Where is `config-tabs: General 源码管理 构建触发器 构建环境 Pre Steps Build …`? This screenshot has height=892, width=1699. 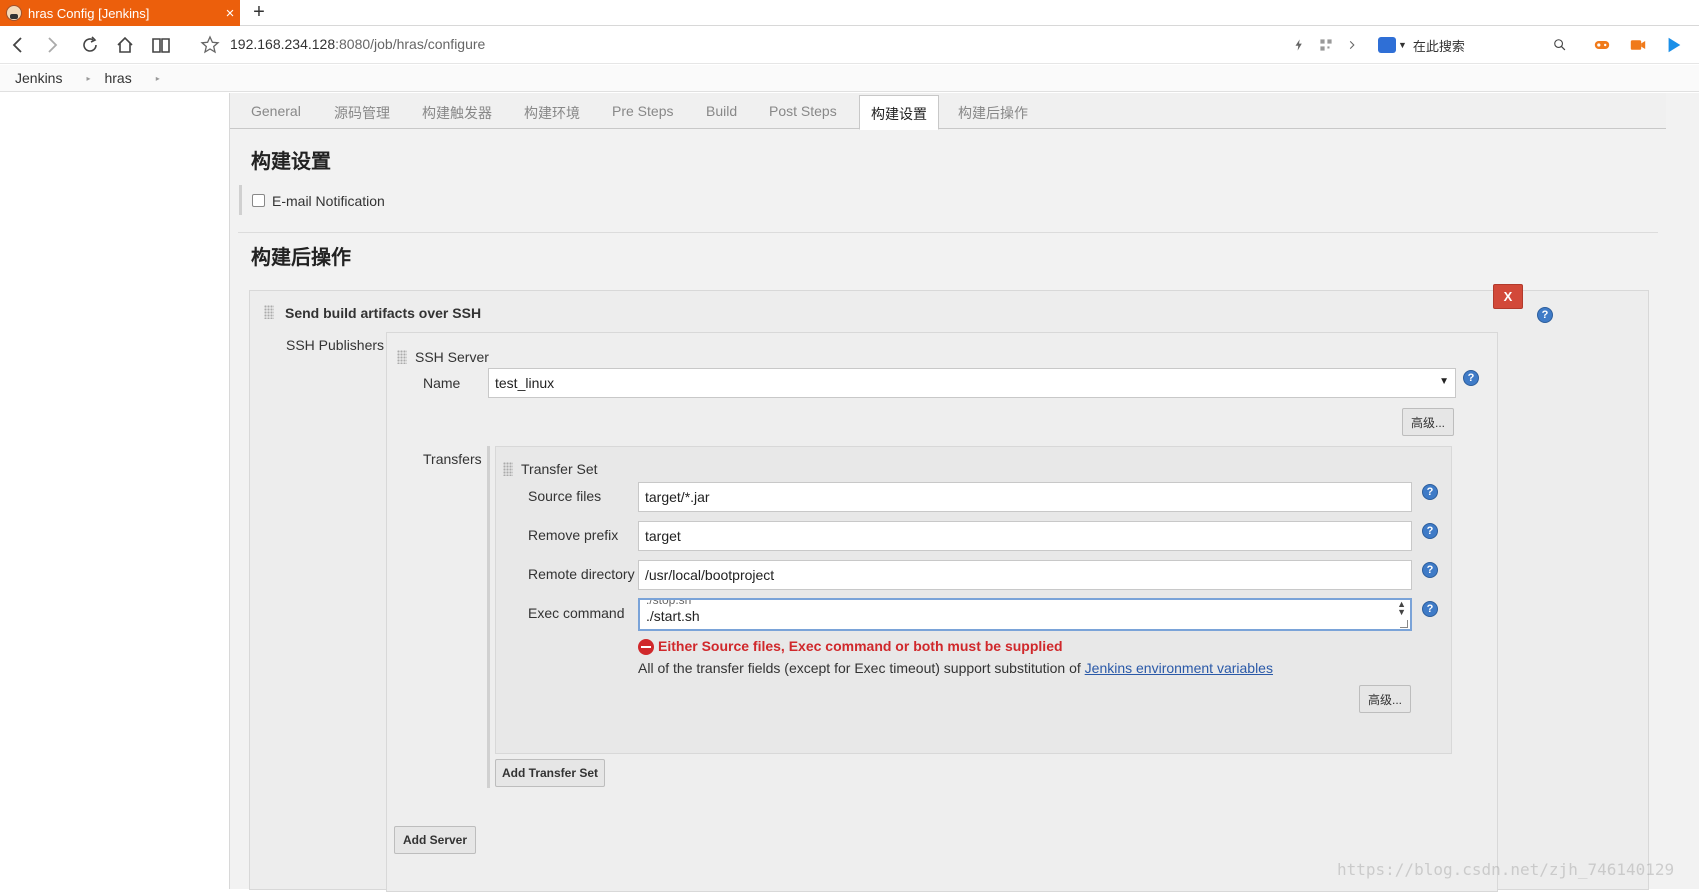
config-tabs: General 源码管理 构建触发器 构建环境 Pre Steps Build … is located at coordinates (948, 111).